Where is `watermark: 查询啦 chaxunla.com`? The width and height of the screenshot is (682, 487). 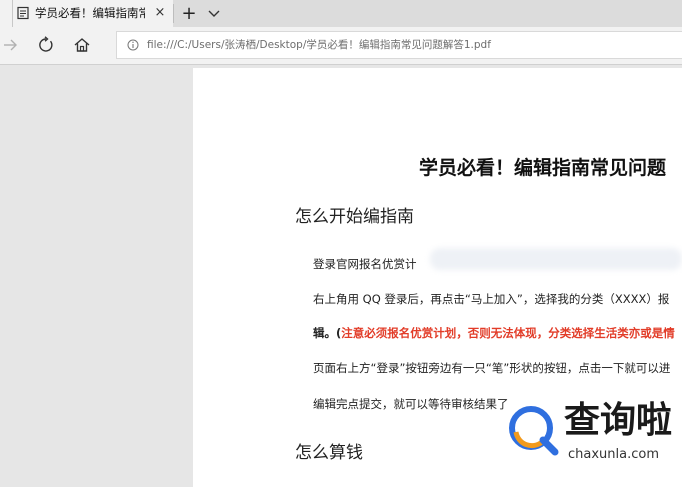 watermark: 查询啦 chaxunla.com is located at coordinates (592, 434).